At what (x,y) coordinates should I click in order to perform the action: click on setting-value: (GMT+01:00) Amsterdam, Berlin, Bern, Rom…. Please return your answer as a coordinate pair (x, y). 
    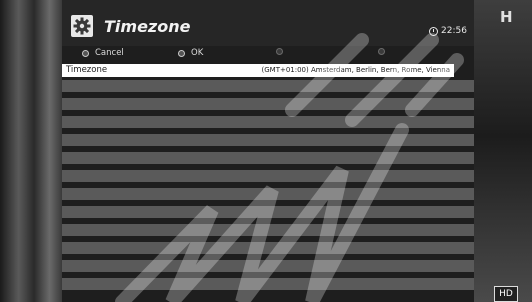
    Looking at the image, I should click on (356, 70).